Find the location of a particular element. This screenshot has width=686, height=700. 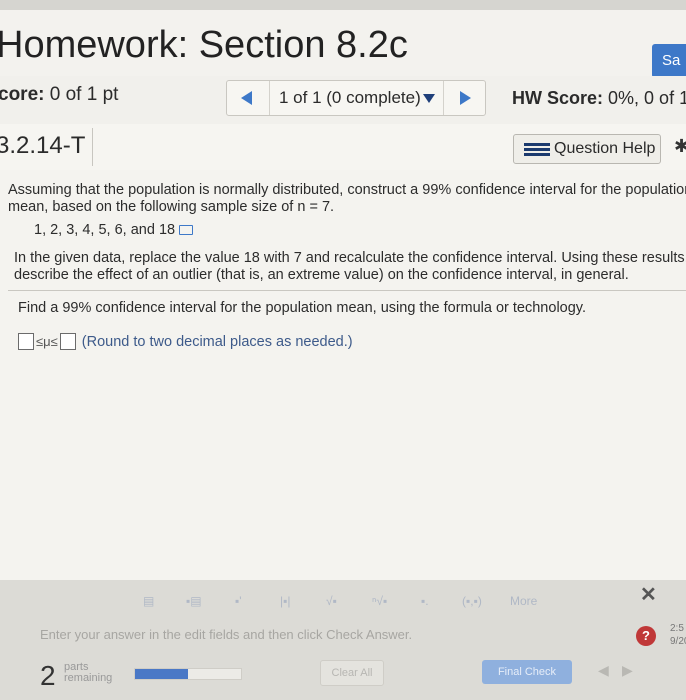

lower-bound-input is located at coordinates (26, 341).